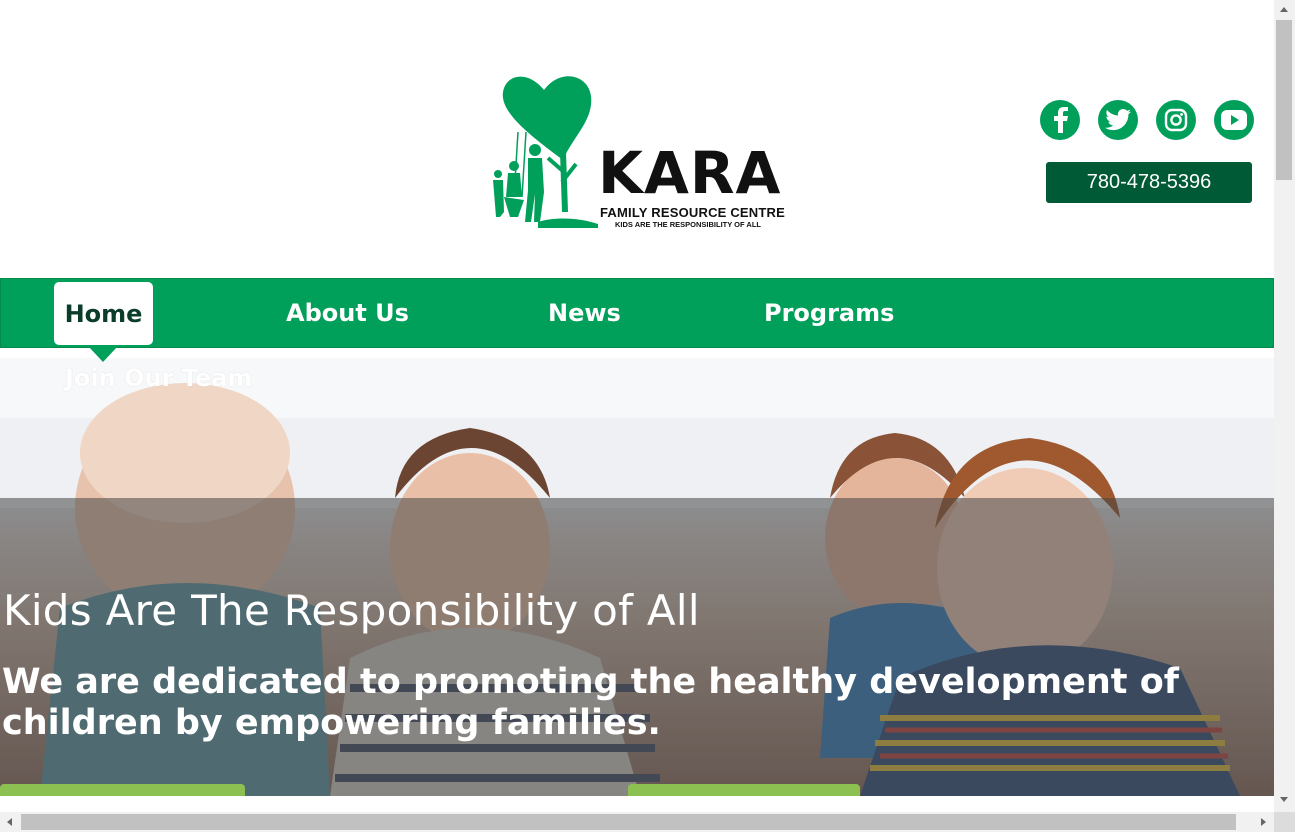 This screenshot has height=832, width=1295. What do you see at coordinates (1284, 406) in the screenshot?
I see `vertical-scrollbar` at bounding box center [1284, 406].